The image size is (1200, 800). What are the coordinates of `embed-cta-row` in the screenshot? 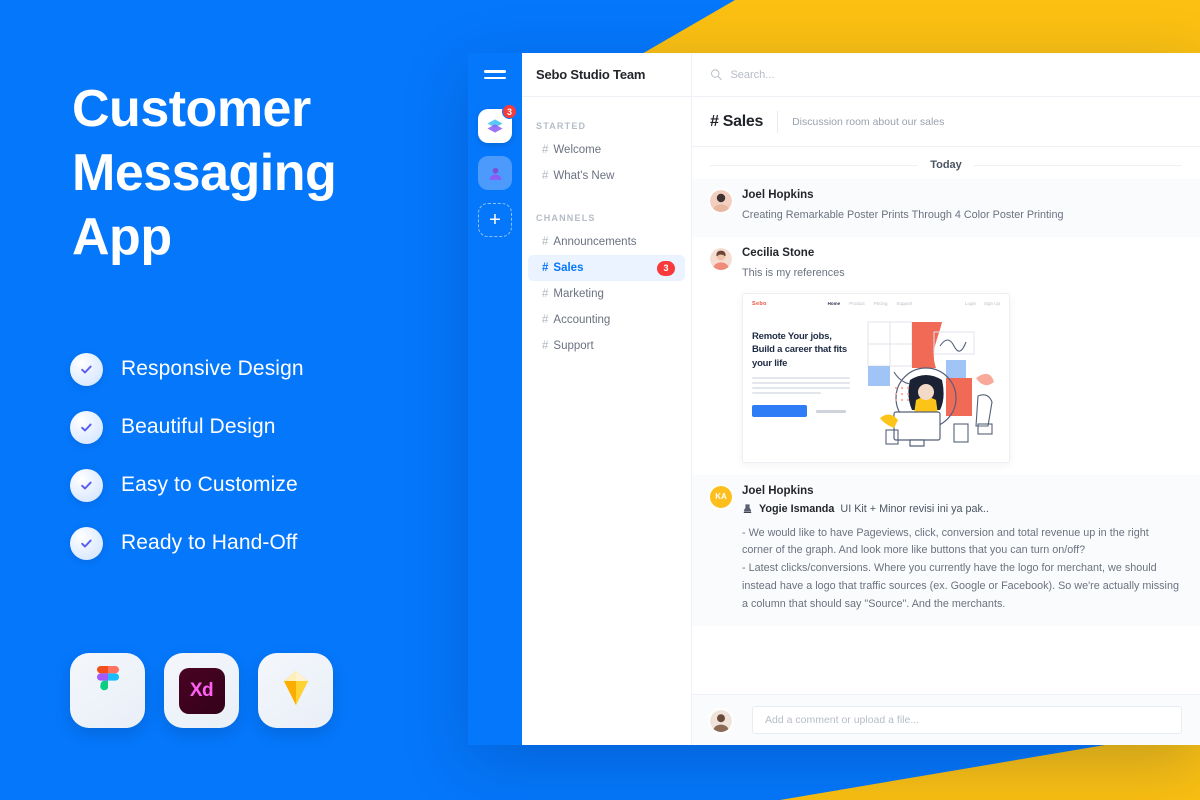 It's located at (801, 411).